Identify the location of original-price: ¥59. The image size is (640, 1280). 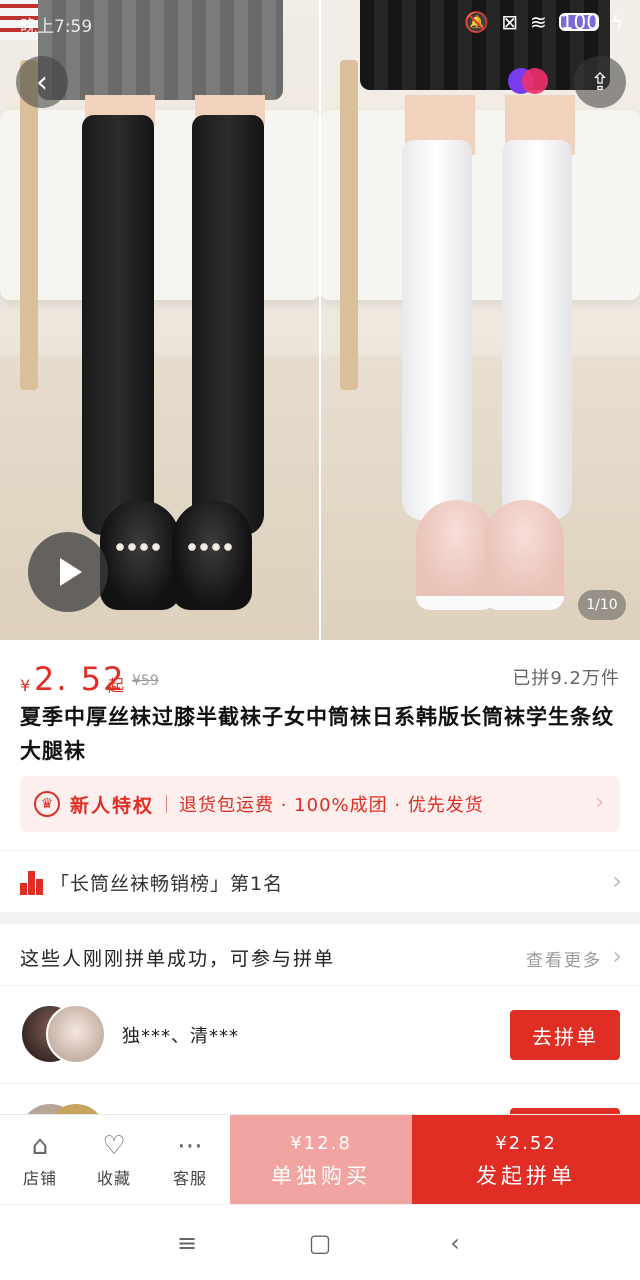
(145, 681).